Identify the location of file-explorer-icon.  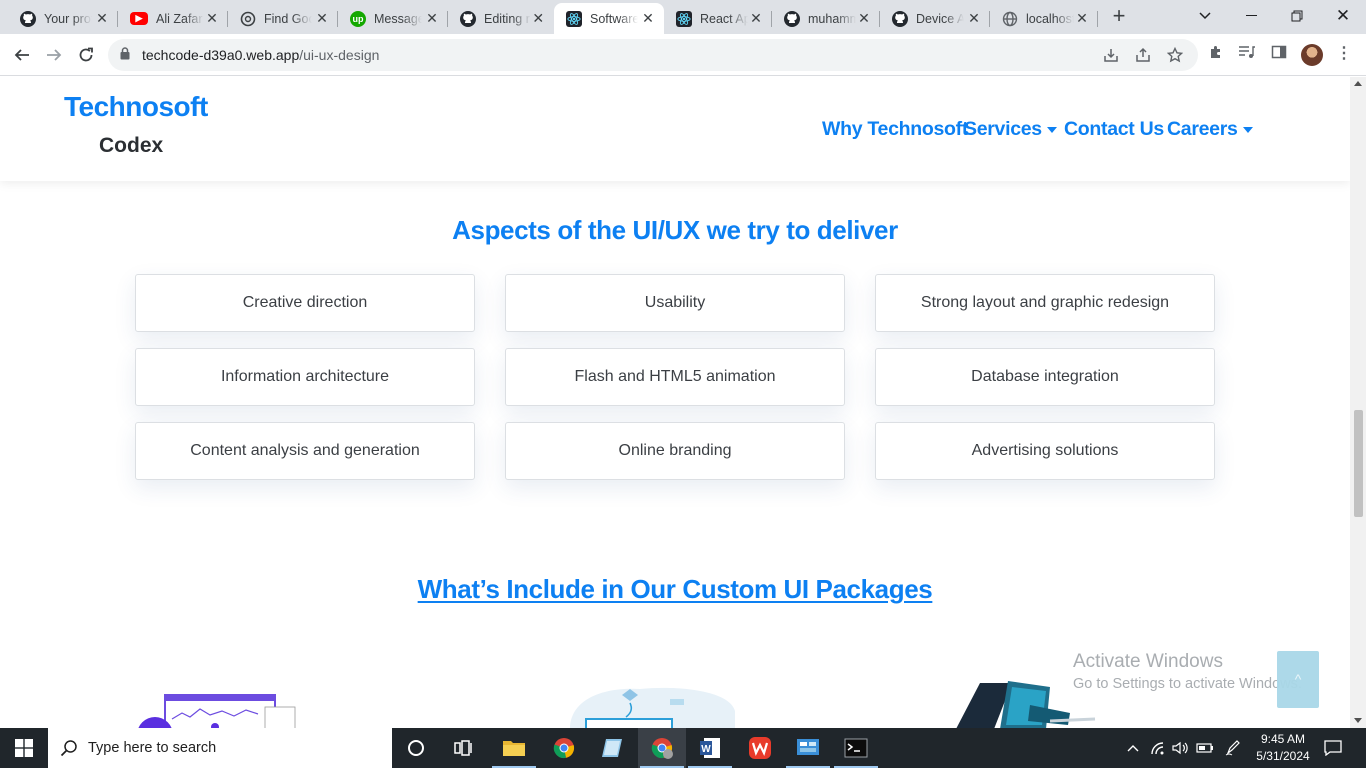
(514, 748).